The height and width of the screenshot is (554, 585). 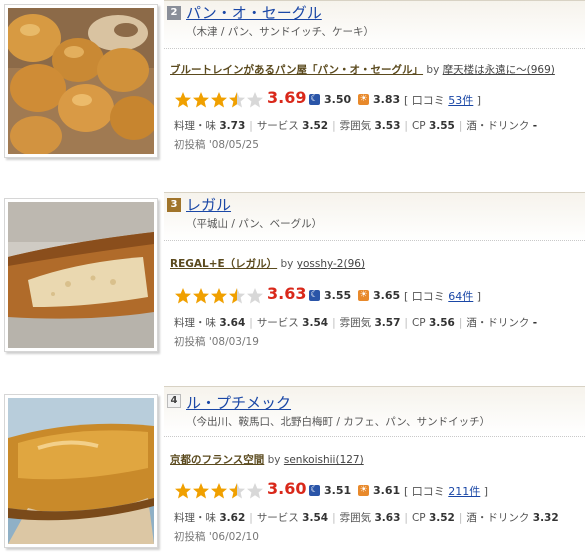 I want to click on day-score: 3.83, so click(x=387, y=99).